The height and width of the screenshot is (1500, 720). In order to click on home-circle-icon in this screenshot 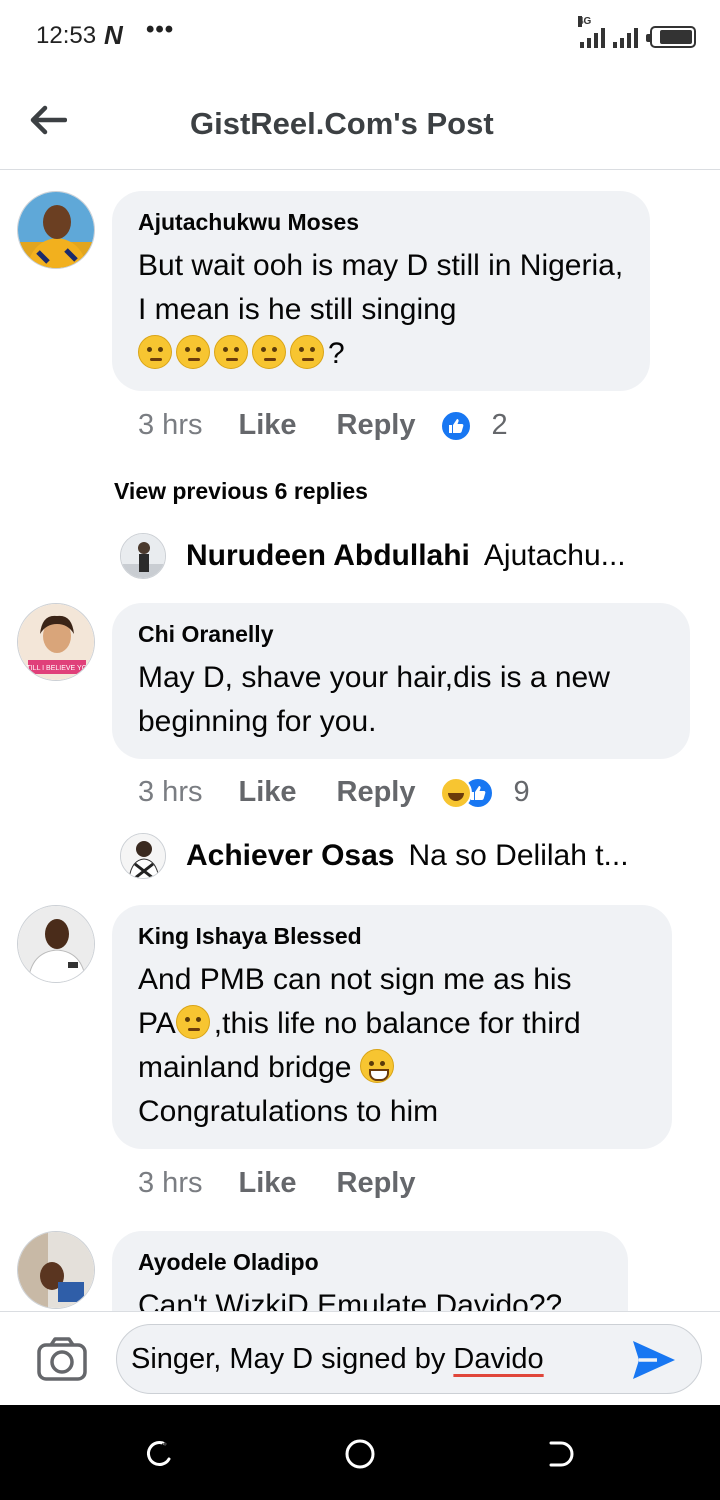, I will do `click(360, 1454)`.